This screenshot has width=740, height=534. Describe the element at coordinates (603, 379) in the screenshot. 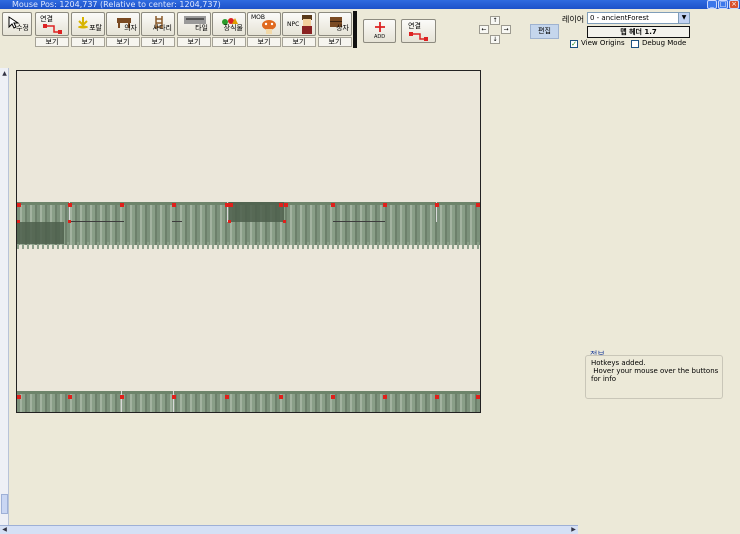

I see `info-line: for info` at that location.